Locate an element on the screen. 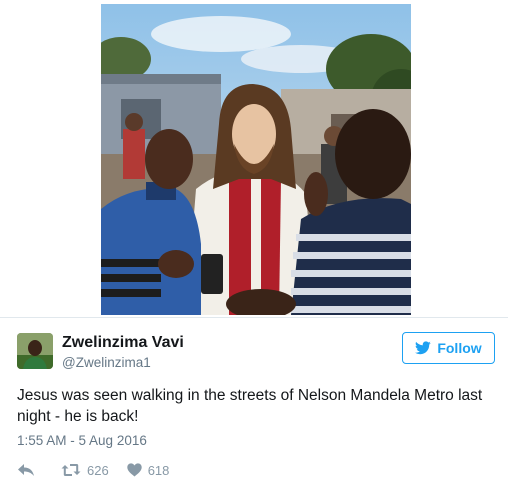 The height and width of the screenshot is (484, 508). author-name: Zwelinzima Vavi is located at coordinates (123, 343).